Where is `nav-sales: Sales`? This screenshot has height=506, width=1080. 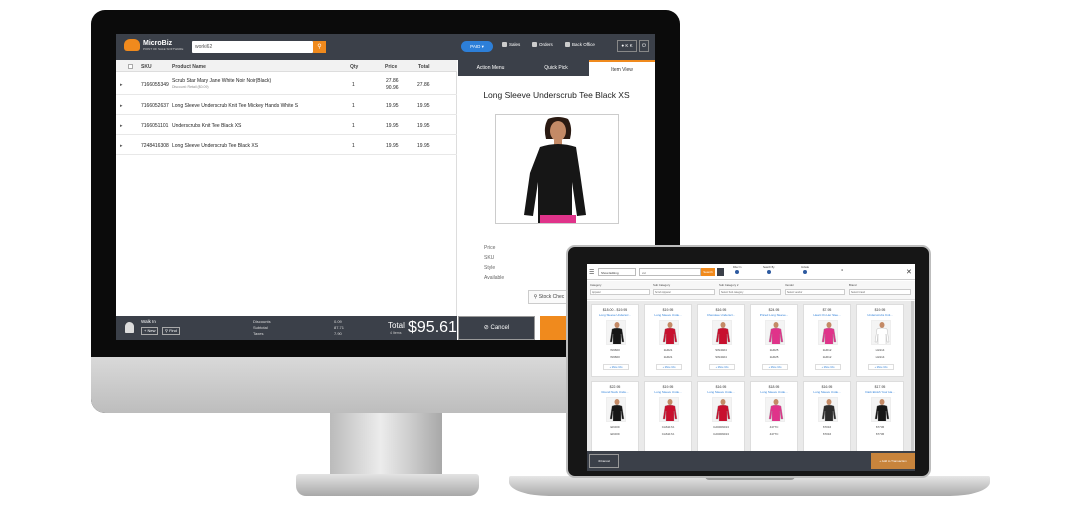
nav-sales: Sales is located at coordinates (511, 45).